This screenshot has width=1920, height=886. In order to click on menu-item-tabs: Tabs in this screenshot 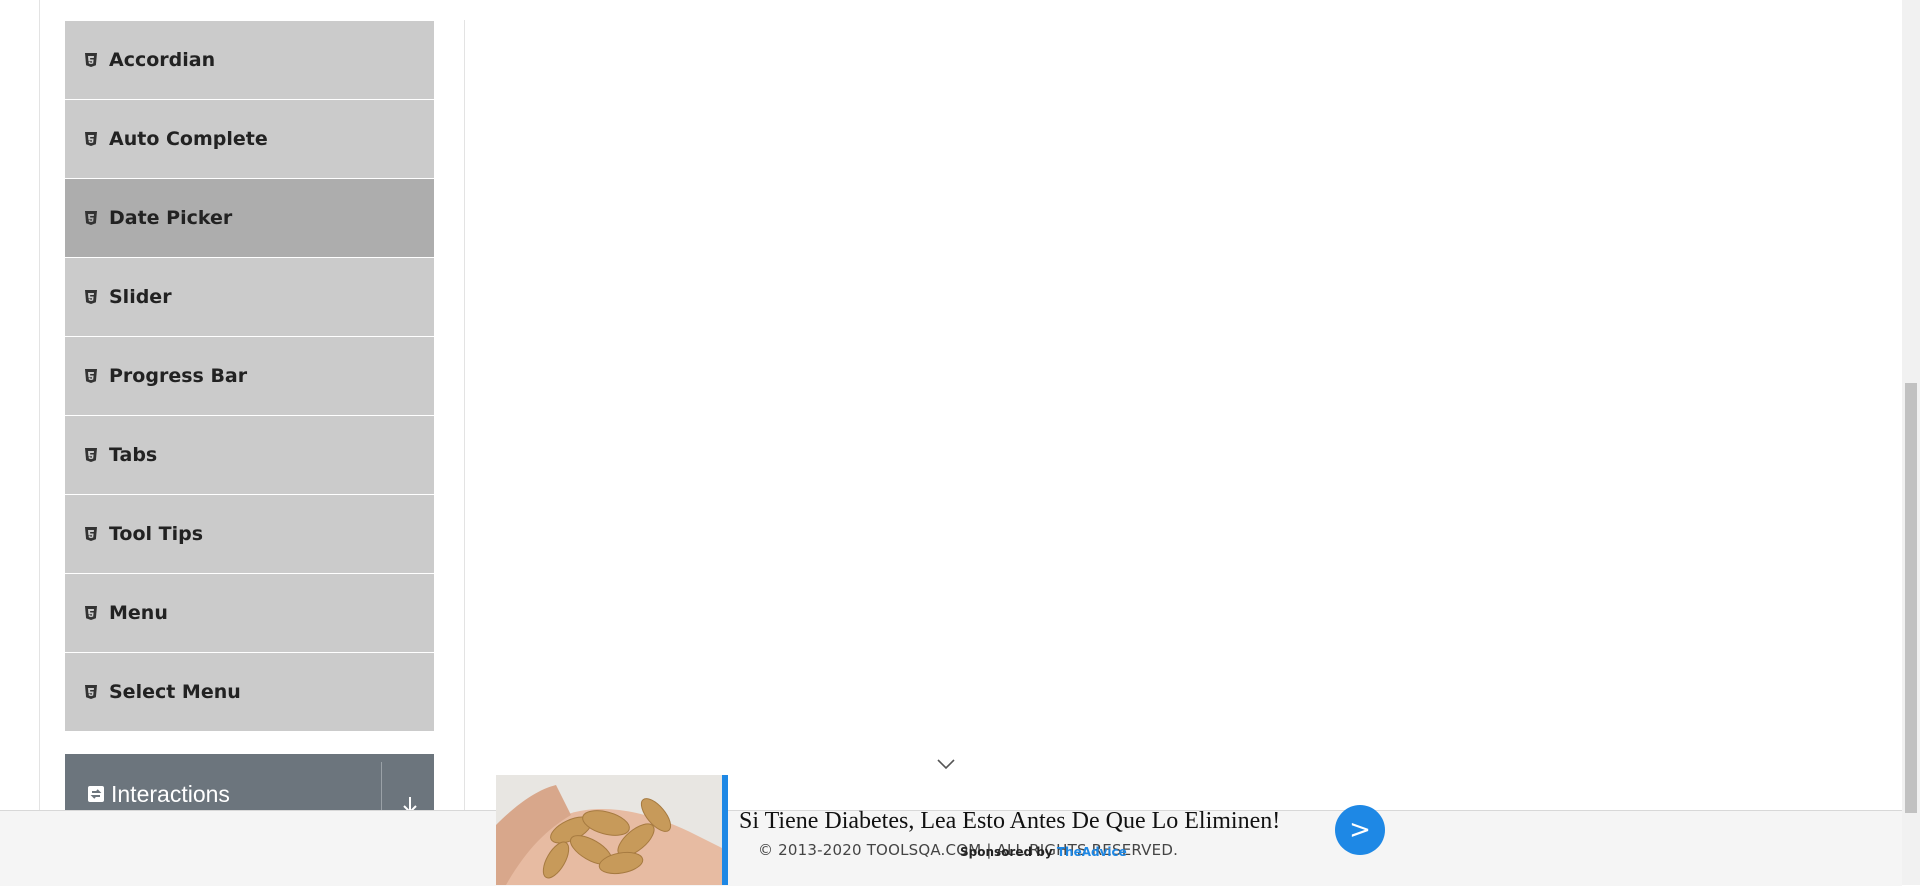, I will do `click(249, 455)`.